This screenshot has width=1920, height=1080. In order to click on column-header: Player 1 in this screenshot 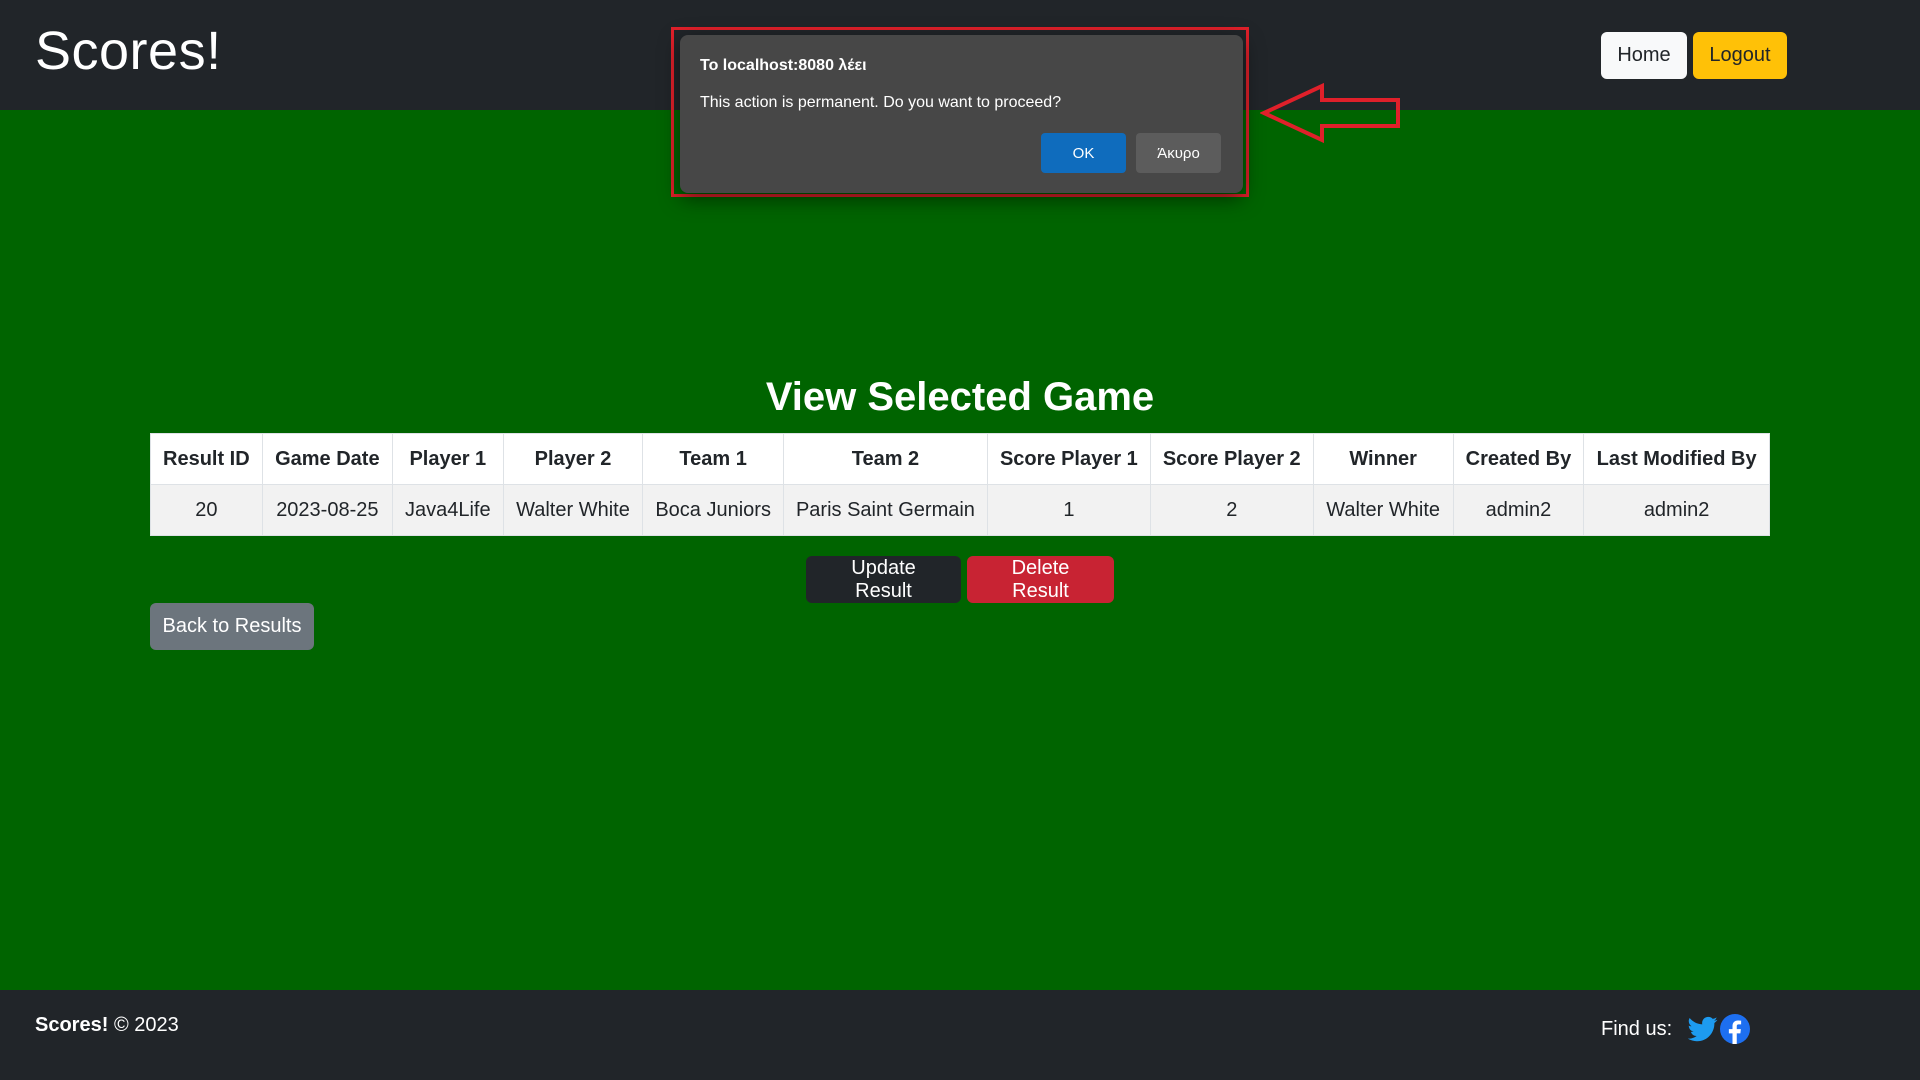, I will do `click(448, 459)`.